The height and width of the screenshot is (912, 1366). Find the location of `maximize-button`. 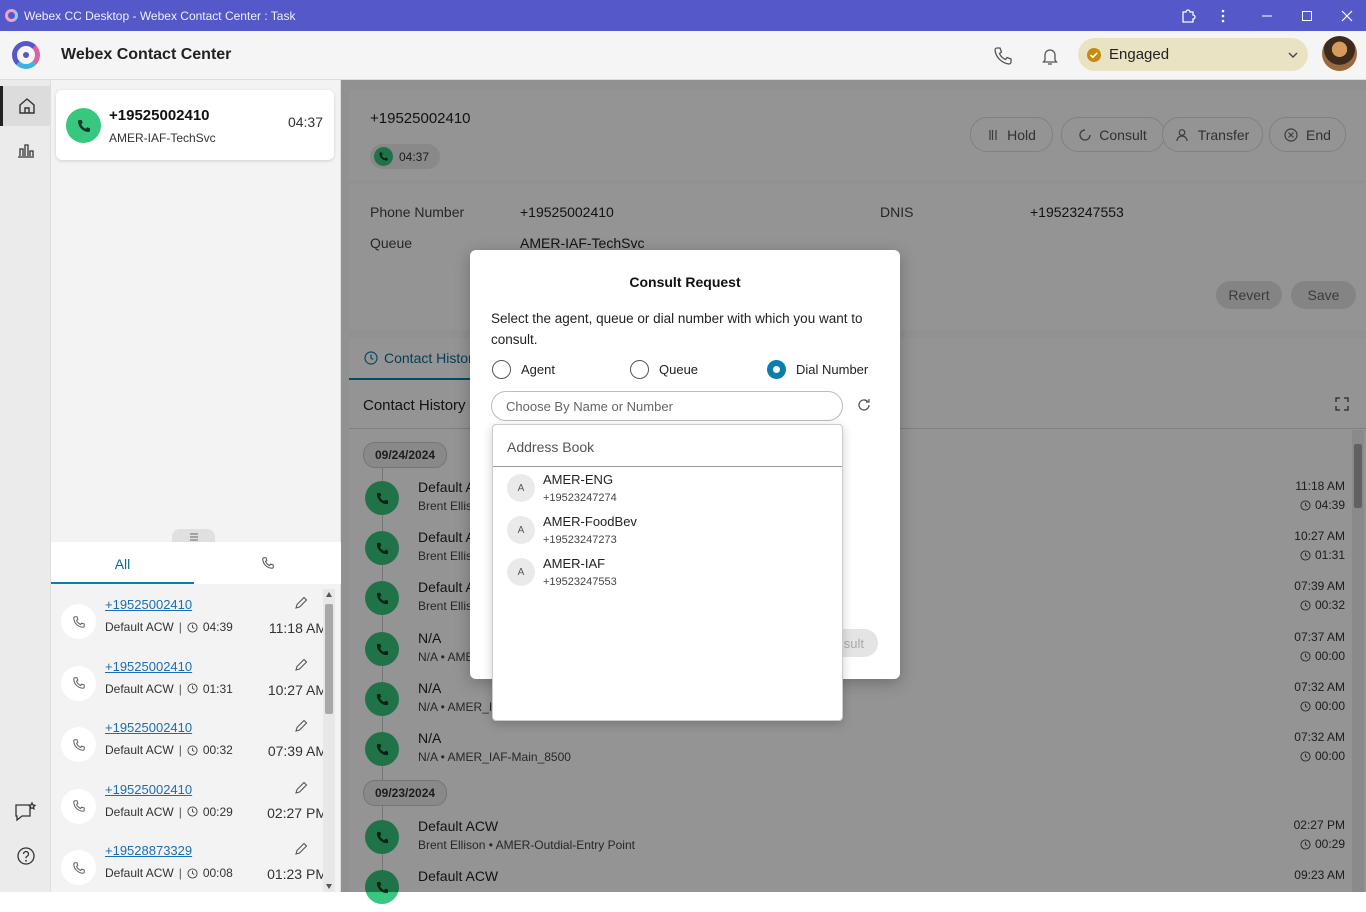

maximize-button is located at coordinates (1307, 15).